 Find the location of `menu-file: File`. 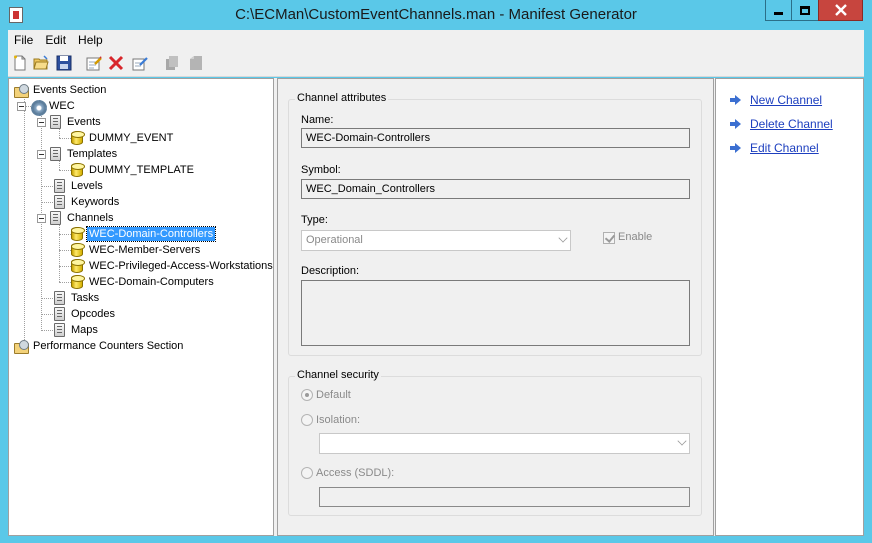

menu-file: File is located at coordinates (23, 40).